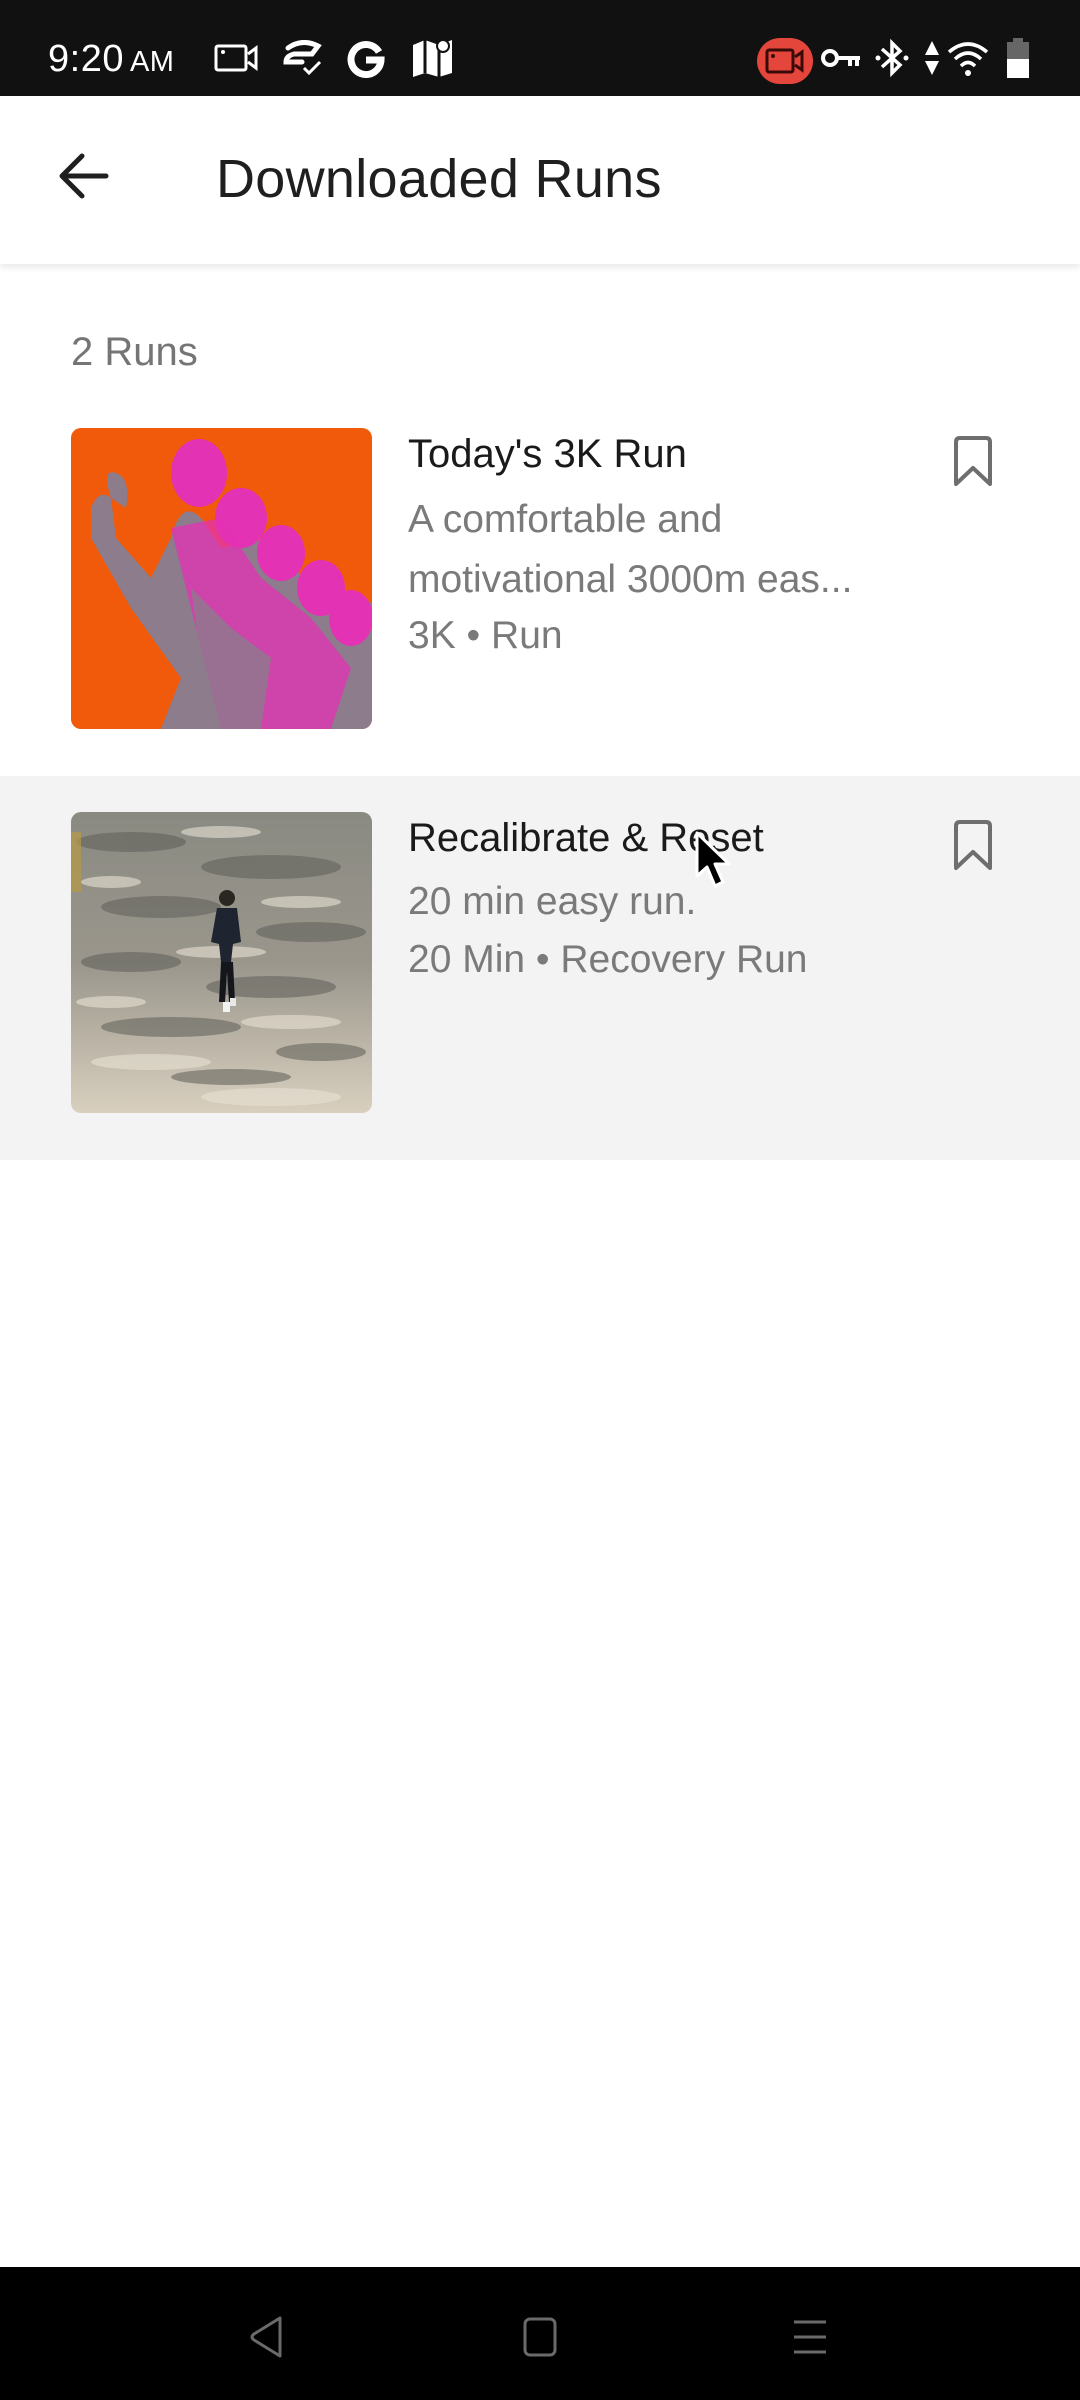 Image resolution: width=1080 pixels, height=2400 pixels. Describe the element at coordinates (134, 352) in the screenshot. I see `run-count: 2 Runs` at that location.